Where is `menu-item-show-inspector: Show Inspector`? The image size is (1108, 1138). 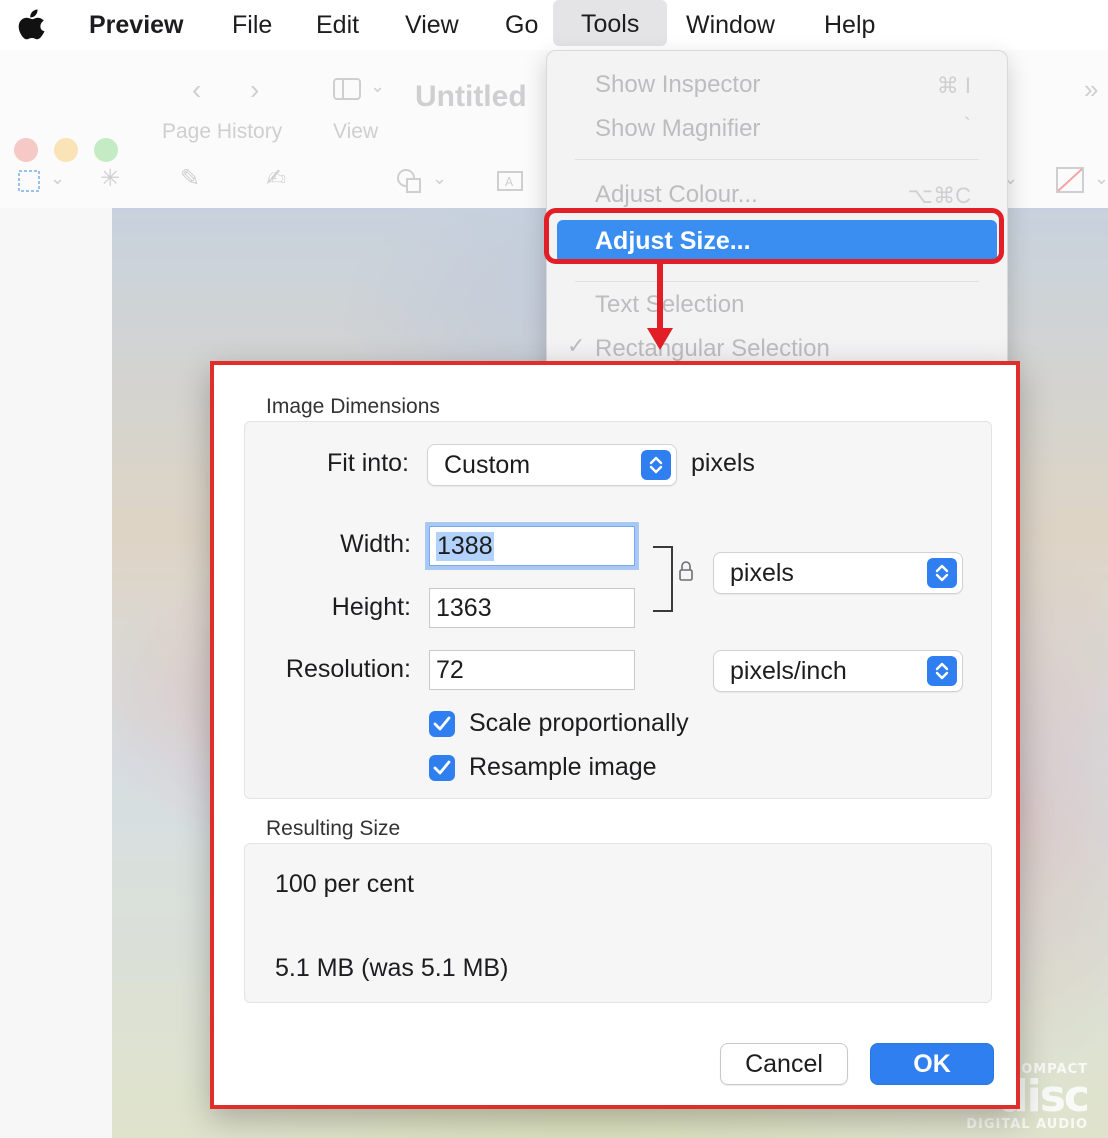 menu-item-show-inspector: Show Inspector is located at coordinates (677, 85).